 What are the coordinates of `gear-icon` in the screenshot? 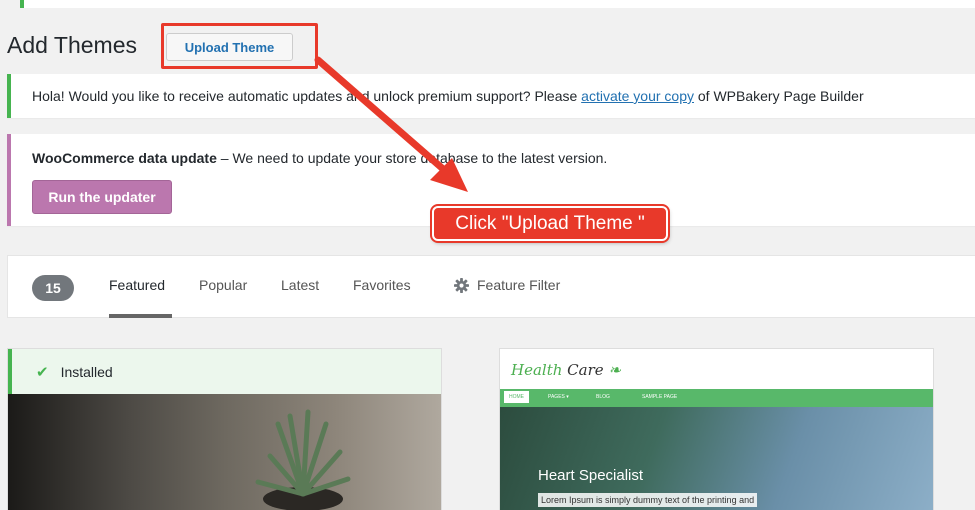 It's located at (461, 285).